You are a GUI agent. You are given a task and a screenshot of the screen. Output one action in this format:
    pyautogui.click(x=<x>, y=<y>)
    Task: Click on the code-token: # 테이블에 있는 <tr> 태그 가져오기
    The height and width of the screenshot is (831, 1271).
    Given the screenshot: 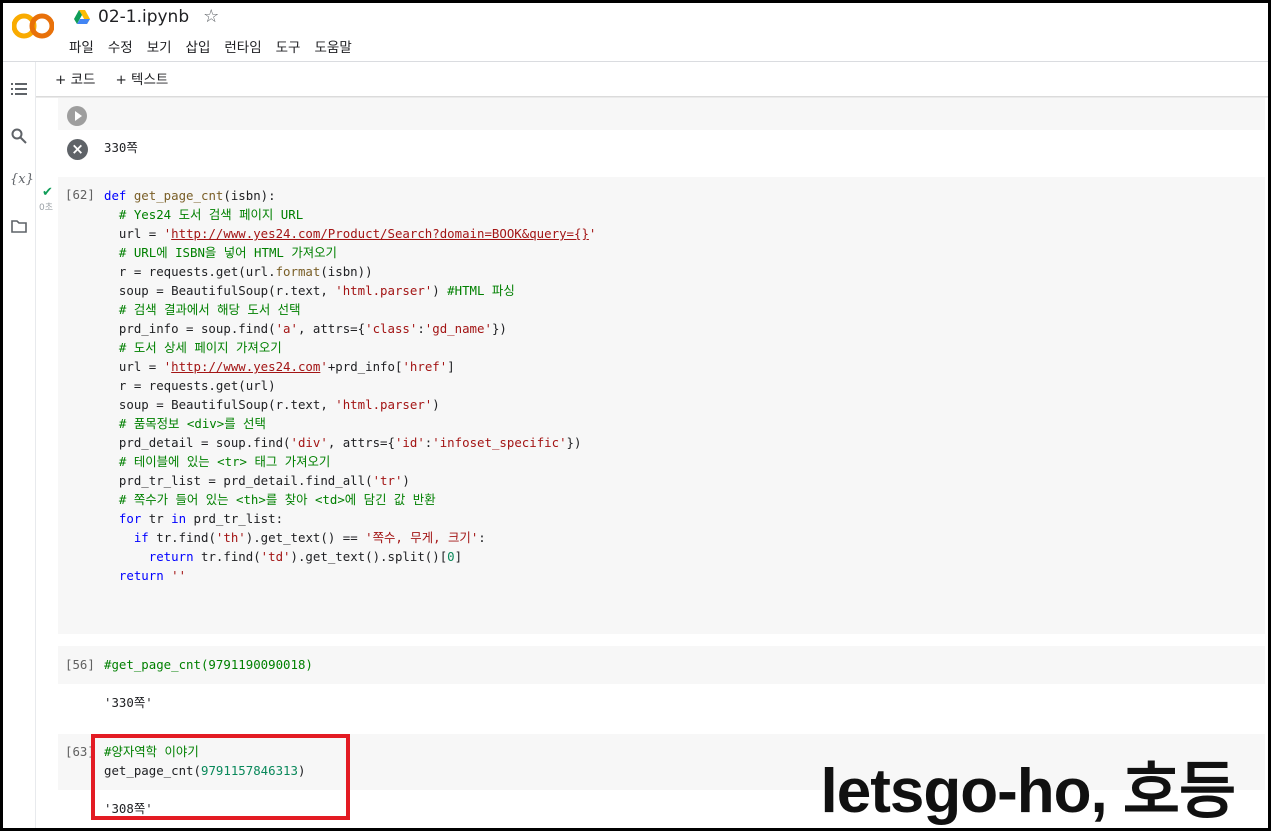 What is the action you would take?
    pyautogui.click(x=224, y=461)
    